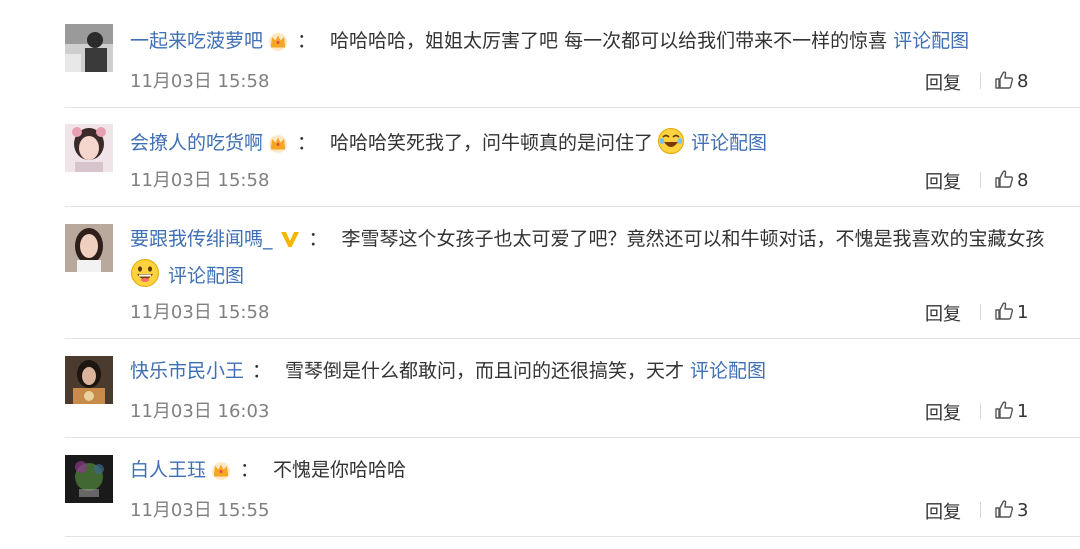  Describe the element at coordinates (1023, 510) in the screenshot. I see `like-count: 3` at that location.